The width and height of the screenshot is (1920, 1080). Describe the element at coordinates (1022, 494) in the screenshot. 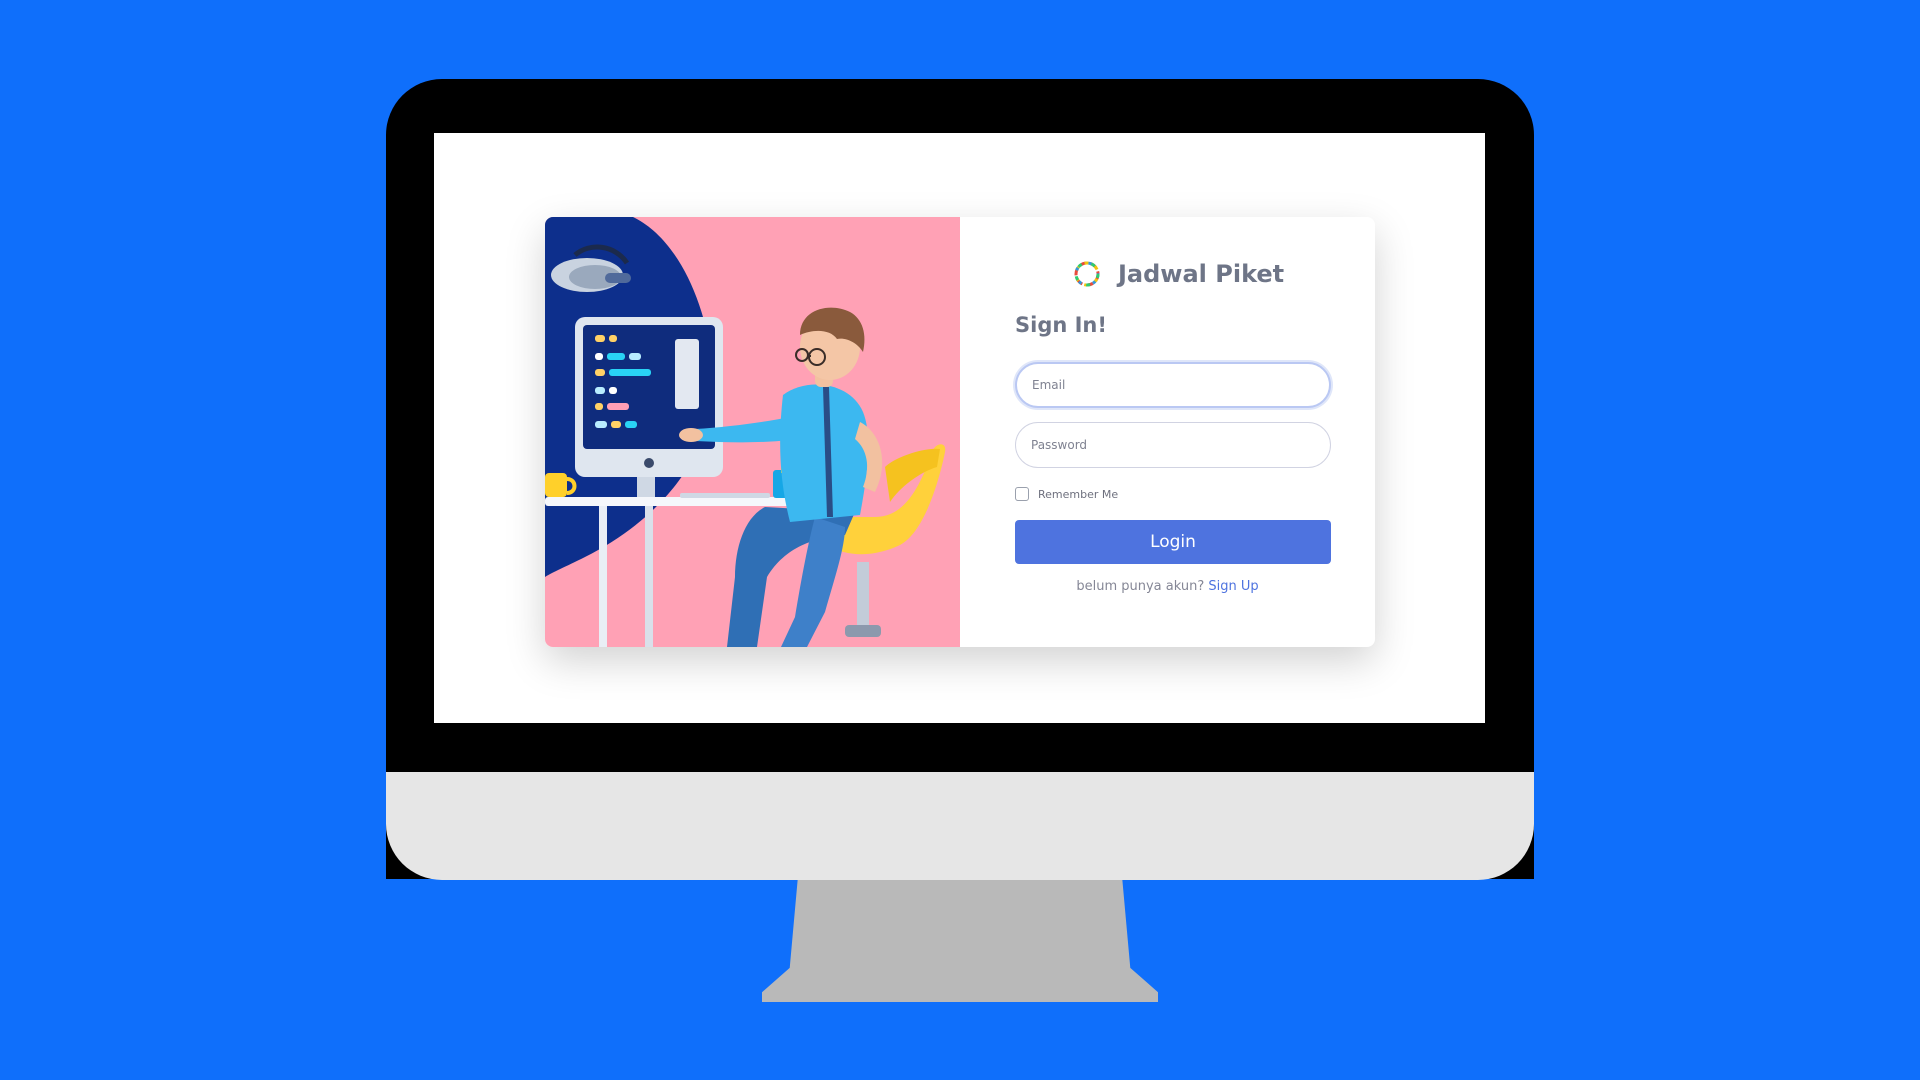

I see `remember-me-checkbox` at that location.